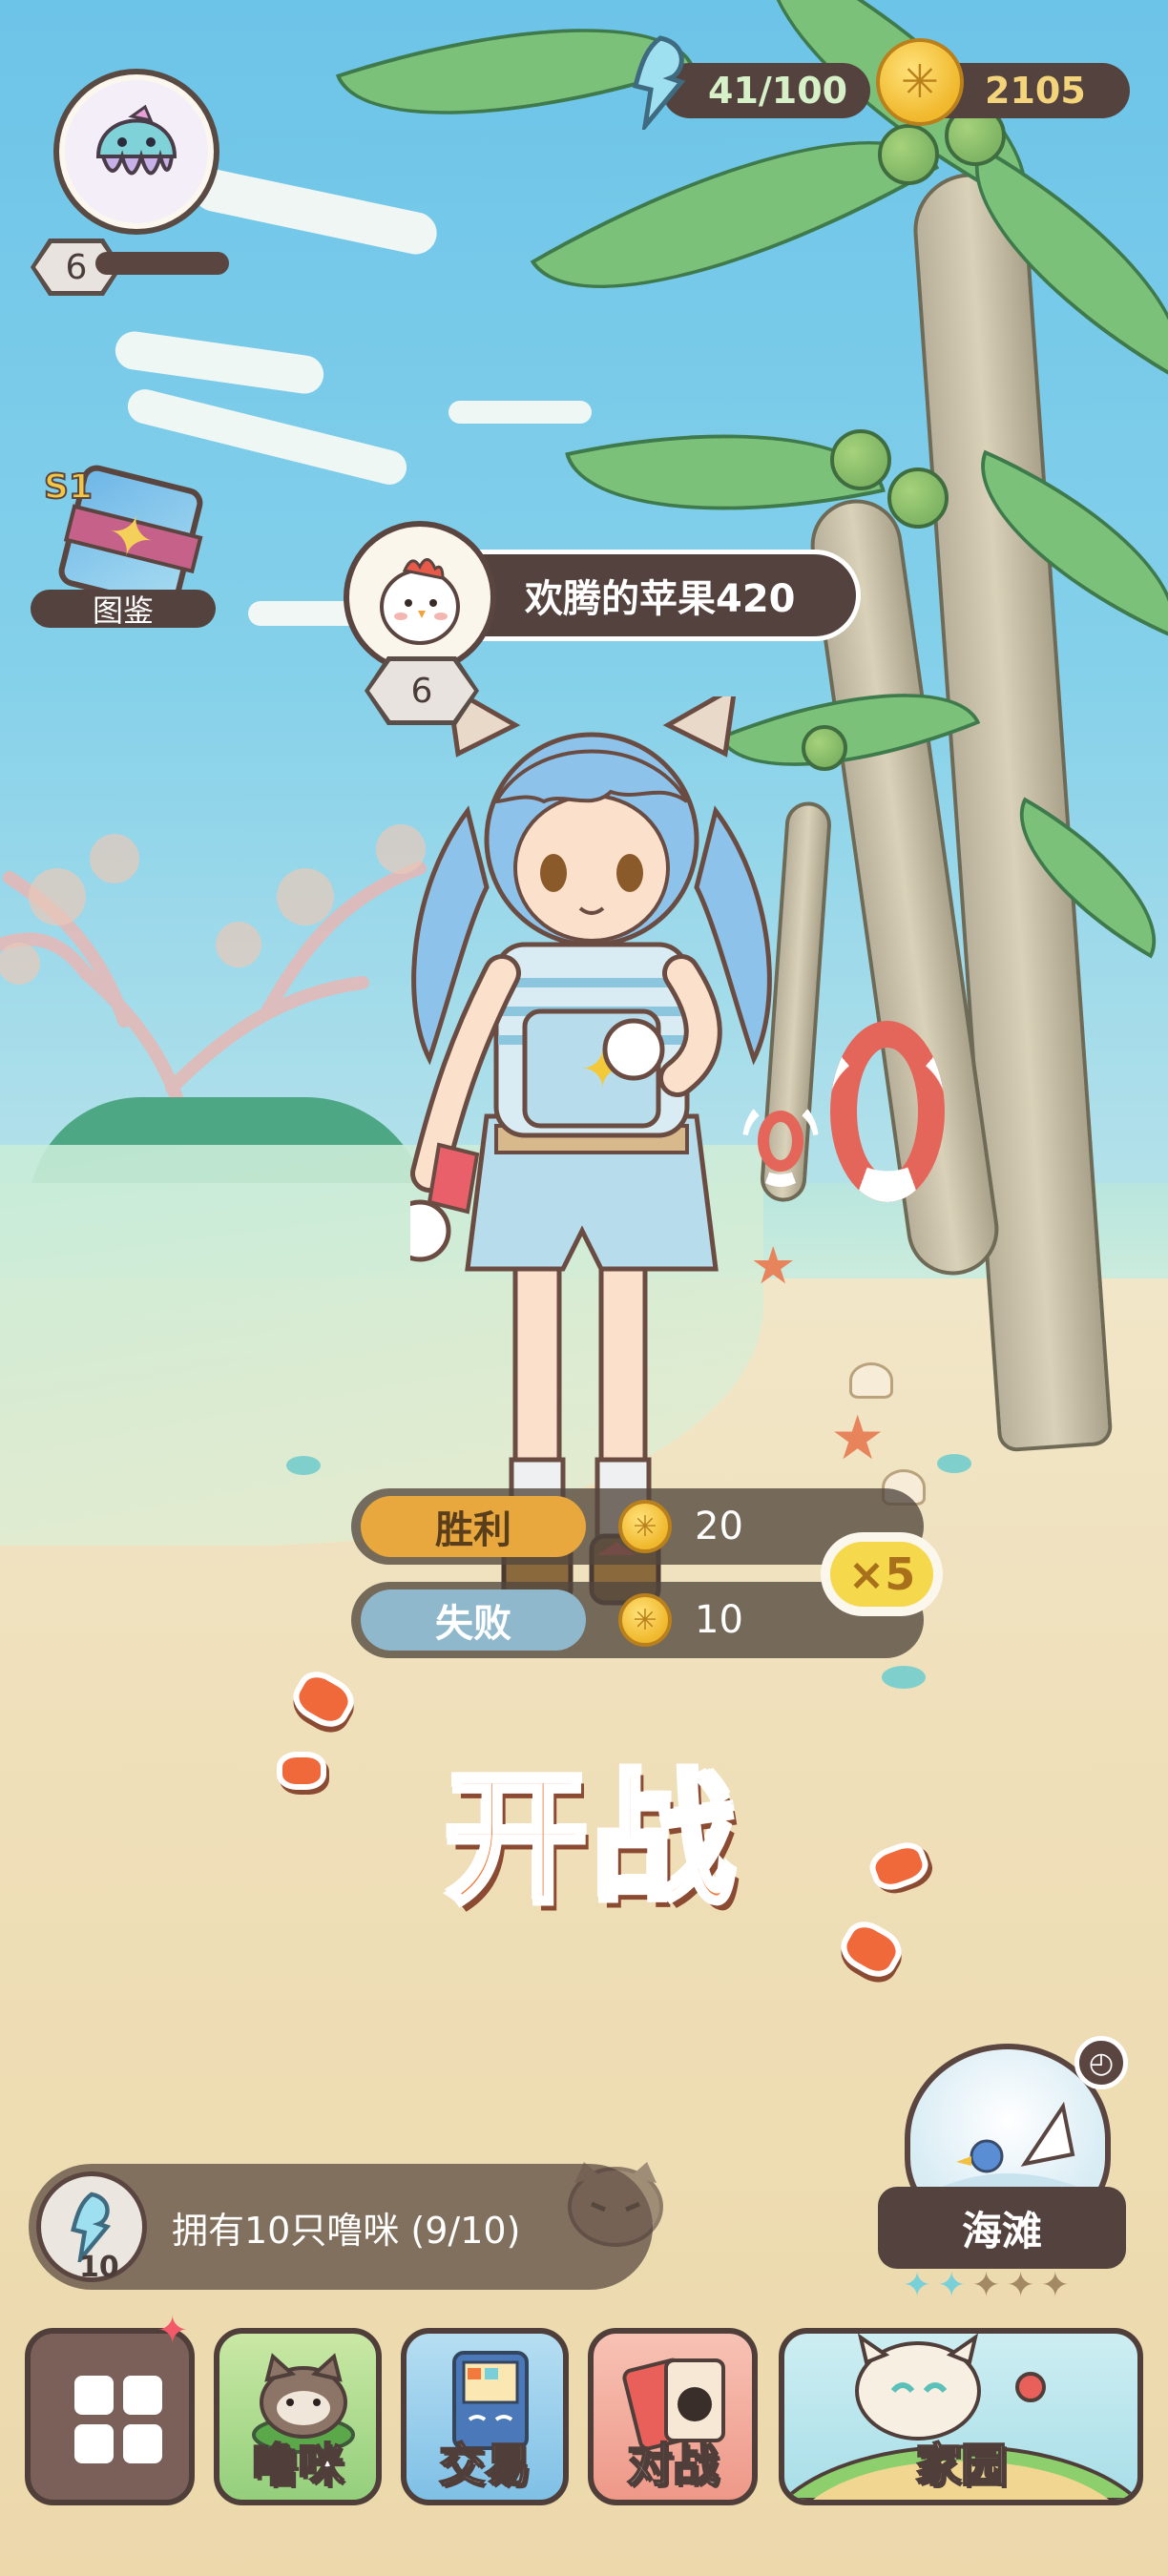 The image size is (1168, 2576). What do you see at coordinates (778, 91) in the screenshot?
I see `energy-value: 41/100` at bounding box center [778, 91].